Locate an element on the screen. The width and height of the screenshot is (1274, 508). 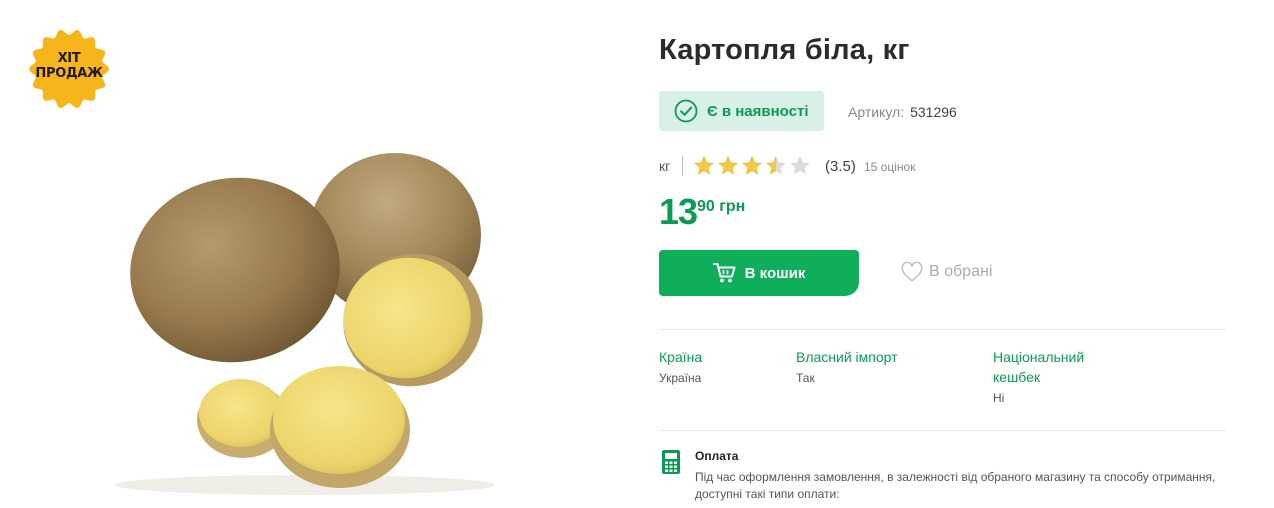
add-to-favorites-label: В обрані is located at coordinates (961, 271).